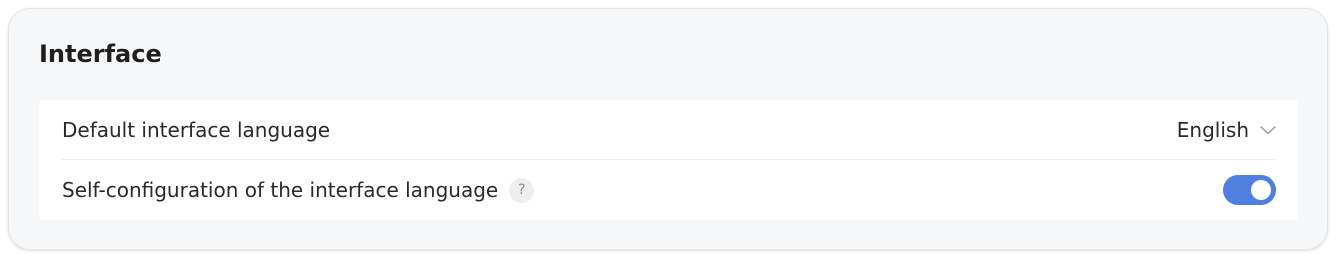 The height and width of the screenshot is (258, 1336). Describe the element at coordinates (1261, 190) in the screenshot. I see `toggle-knob` at that location.